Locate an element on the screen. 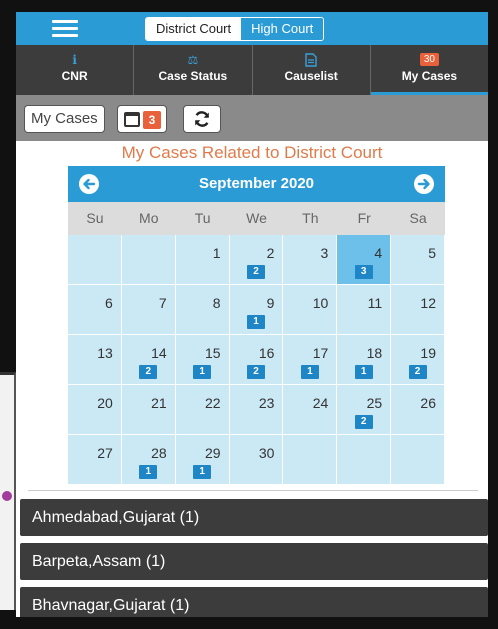  high-court-button: High Court is located at coordinates (282, 29).